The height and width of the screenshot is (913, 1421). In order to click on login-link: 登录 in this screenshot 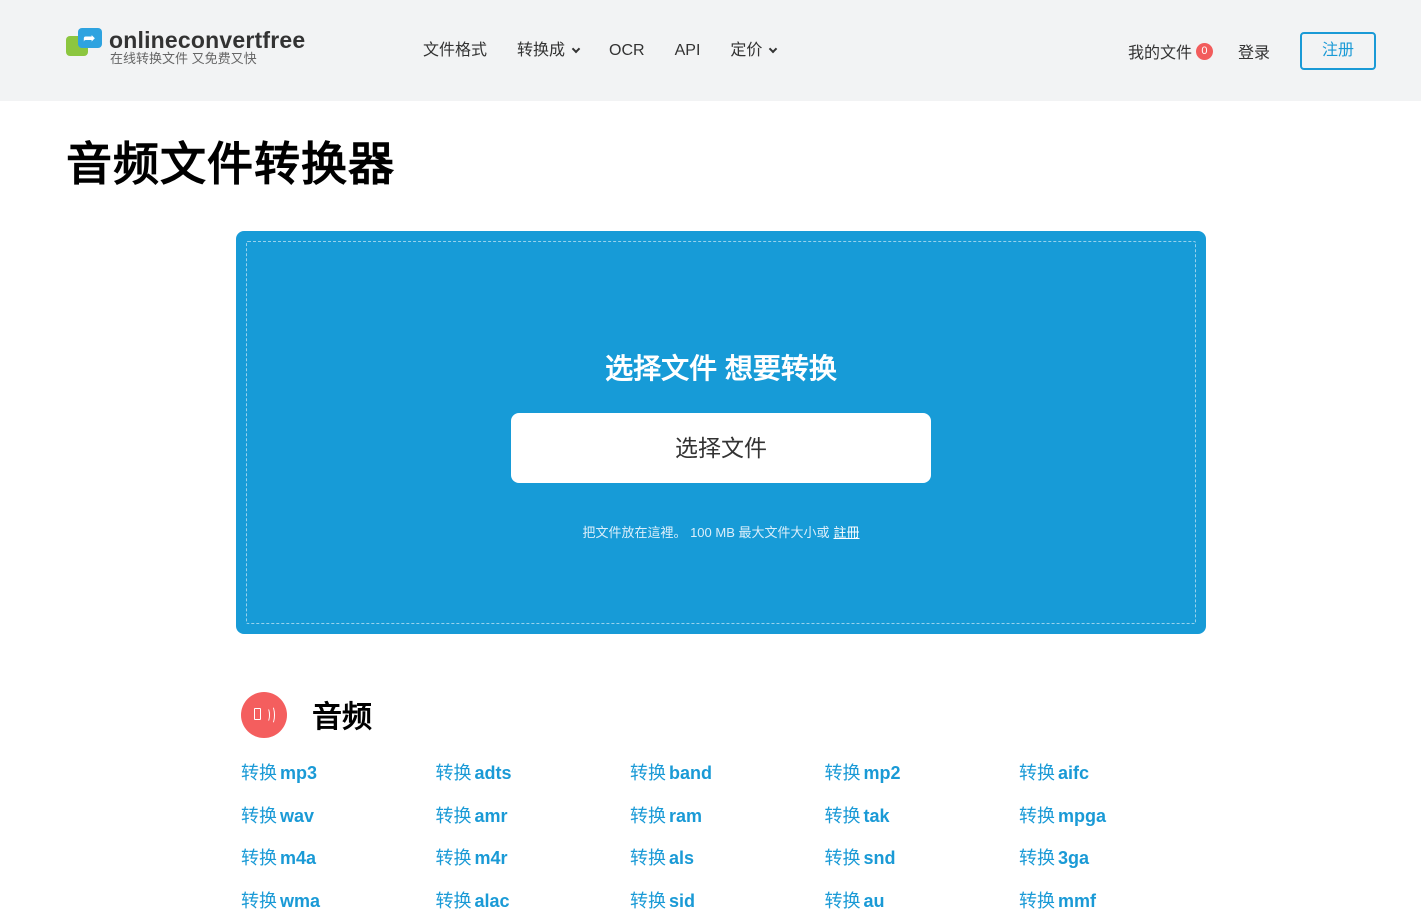, I will do `click(1254, 51)`.